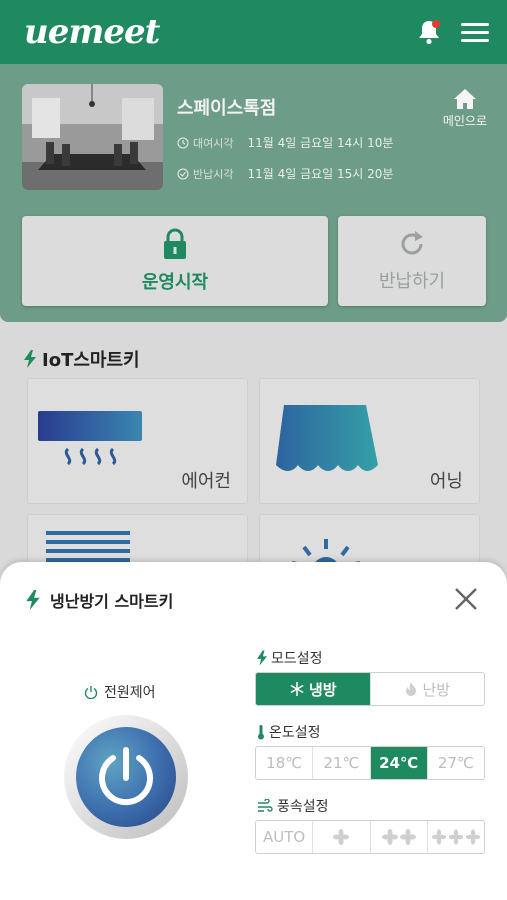 The image size is (507, 900). I want to click on home-icon, so click(464, 99).